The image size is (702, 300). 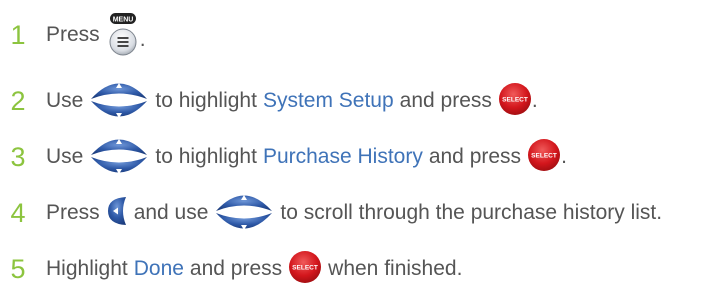 I want to click on step-text: and use, so click(x=171, y=212).